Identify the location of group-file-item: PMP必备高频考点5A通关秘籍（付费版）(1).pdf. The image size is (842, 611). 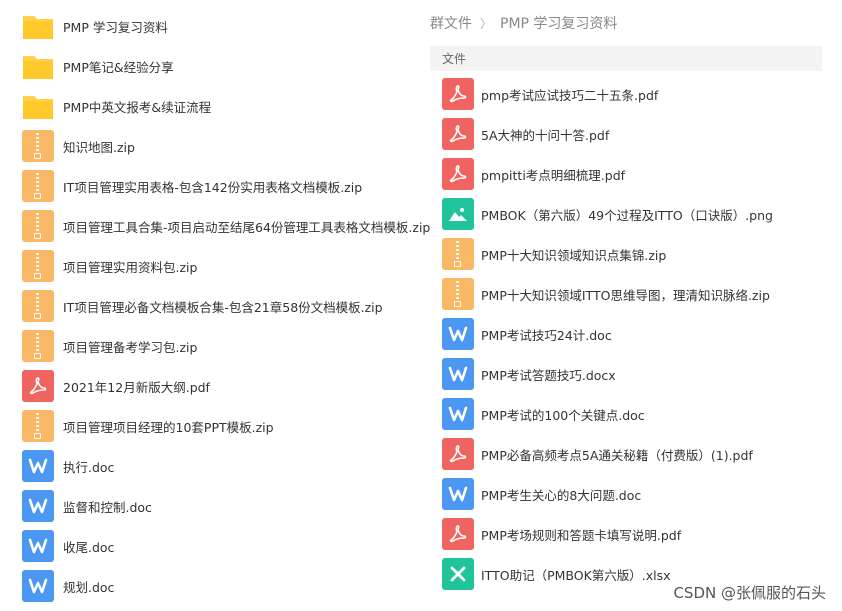
(632, 454).